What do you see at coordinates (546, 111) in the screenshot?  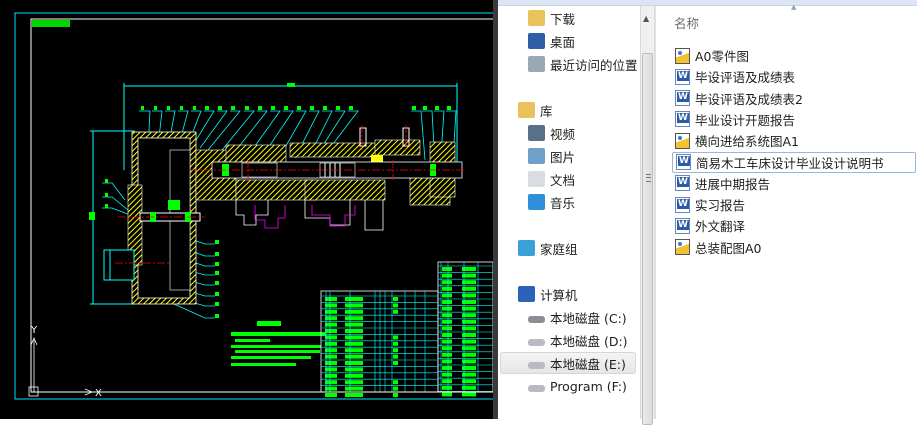 I see `nav-item-label: 库` at bounding box center [546, 111].